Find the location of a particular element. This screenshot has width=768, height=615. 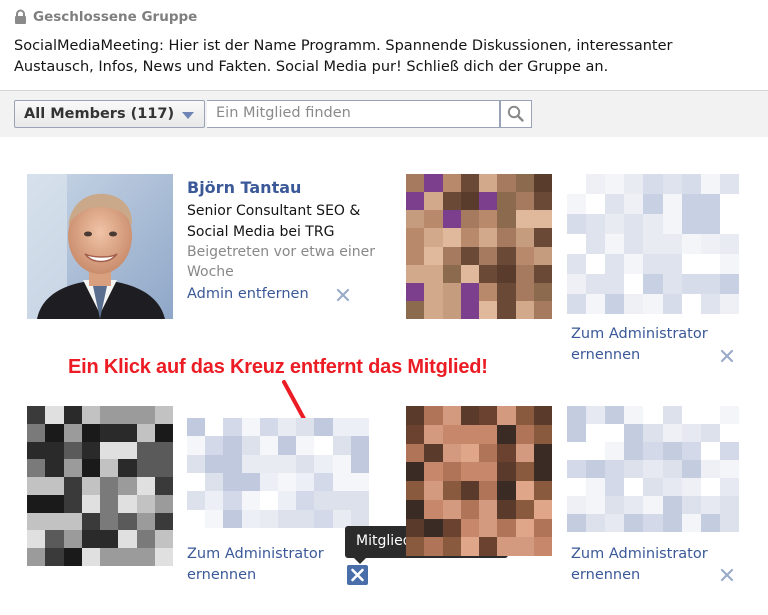

lock-icon is located at coordinates (20, 16).